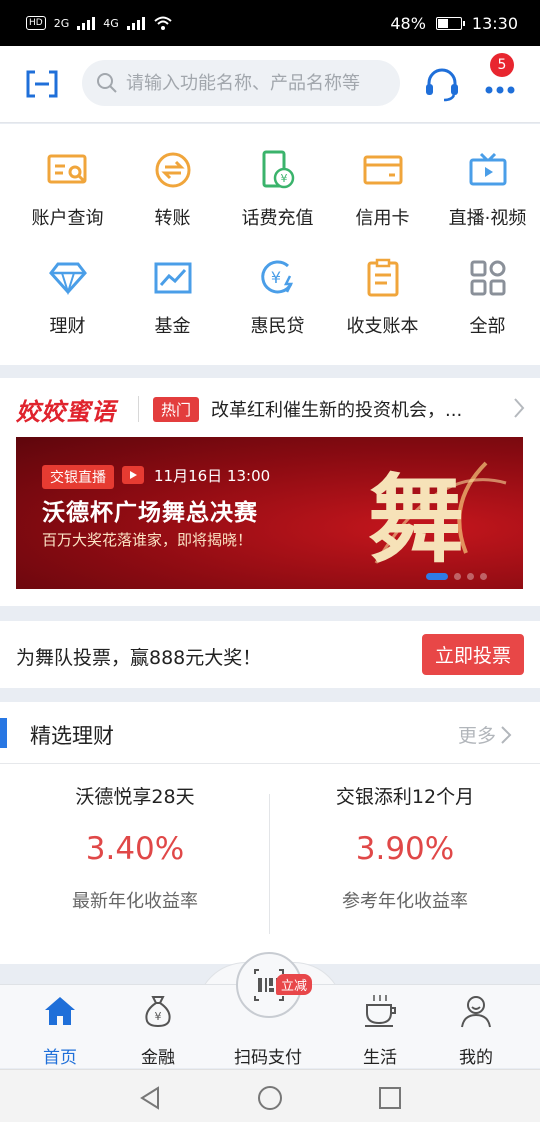 The image size is (540, 1122). Describe the element at coordinates (390, 1098) in the screenshot. I see `recents-icon` at that location.